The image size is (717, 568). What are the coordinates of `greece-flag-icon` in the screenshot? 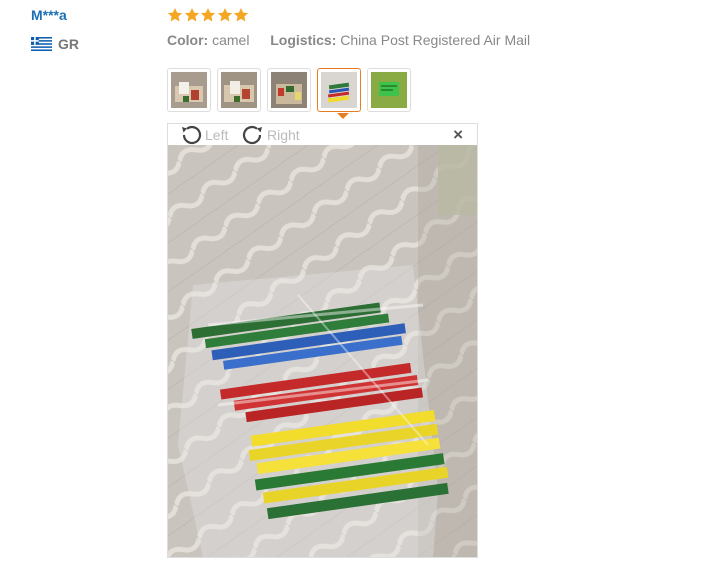 It's located at (41, 44).